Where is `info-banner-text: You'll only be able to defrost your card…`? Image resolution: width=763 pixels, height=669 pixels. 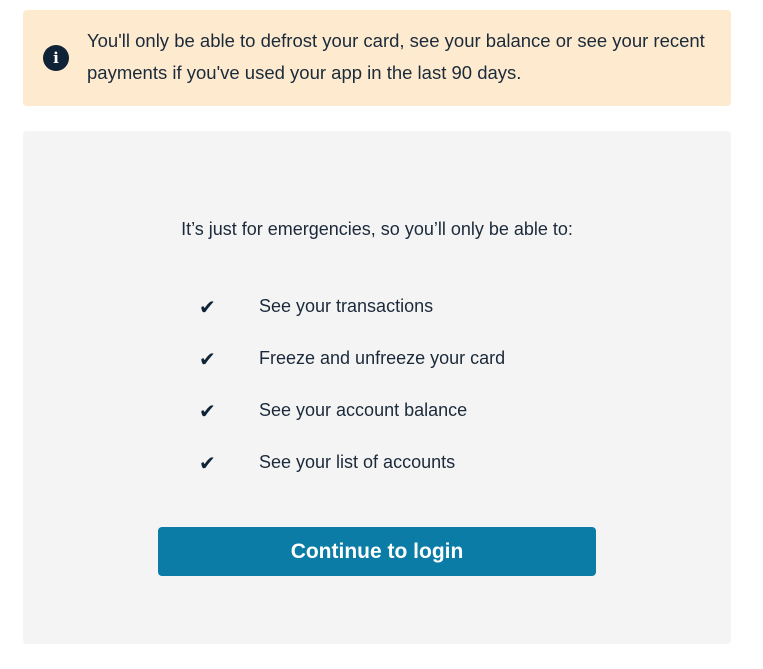 info-banner-text: You'll only be able to defrost your card… is located at coordinates (396, 56).